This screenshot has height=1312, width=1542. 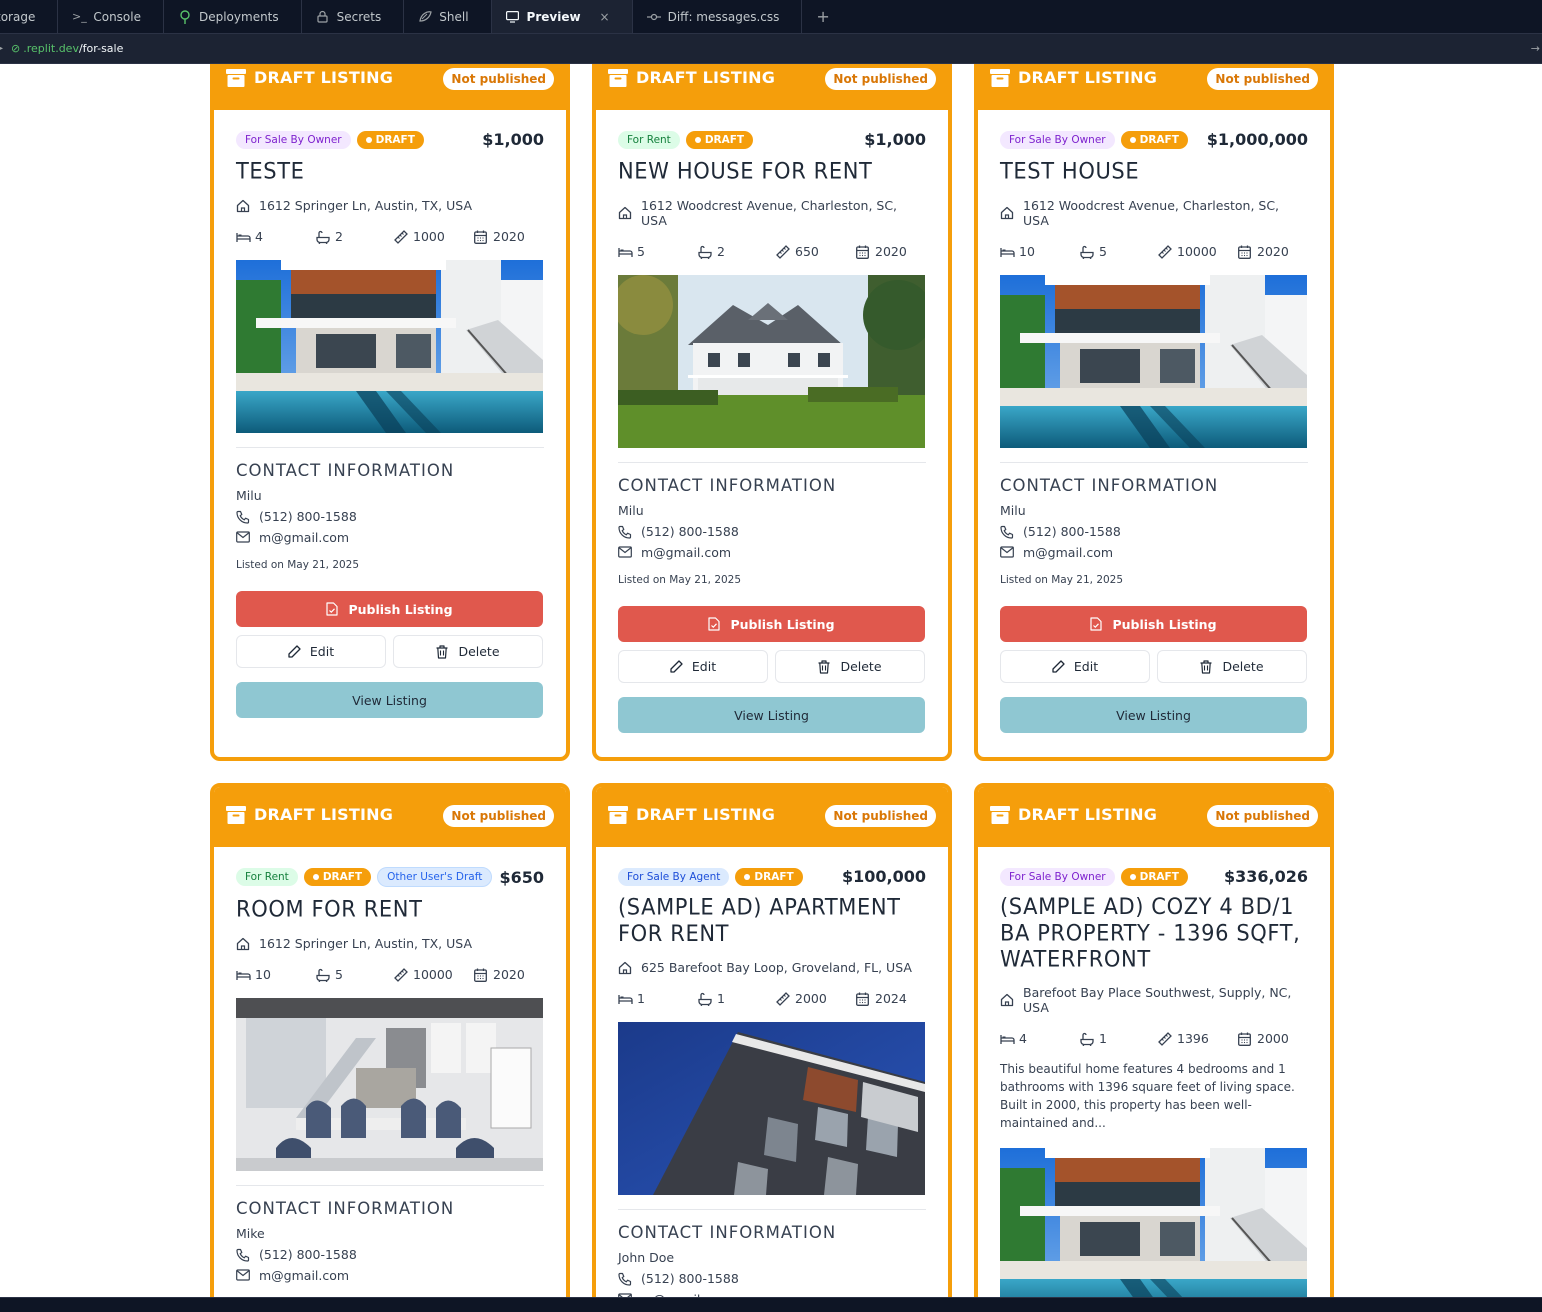 What do you see at coordinates (390, 909) in the screenshot?
I see `listing-title: ROOM FOR RENT` at bounding box center [390, 909].